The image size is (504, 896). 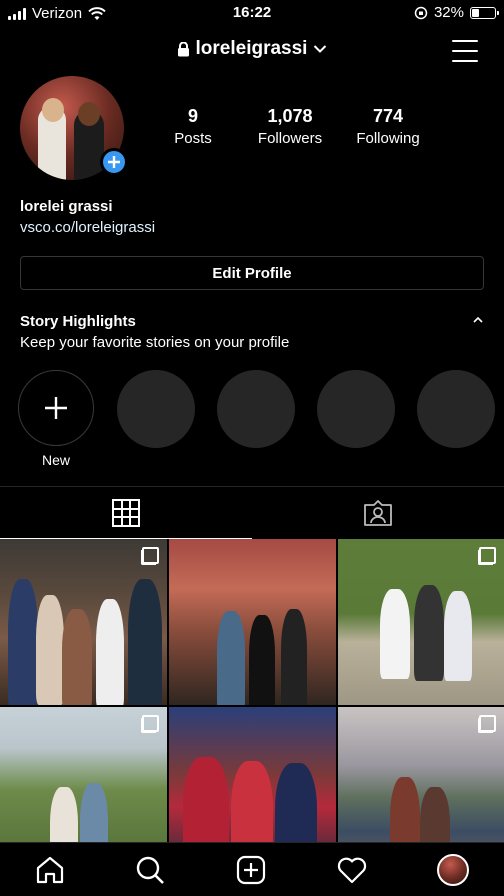 I want to click on nav-search, so click(x=150, y=870).